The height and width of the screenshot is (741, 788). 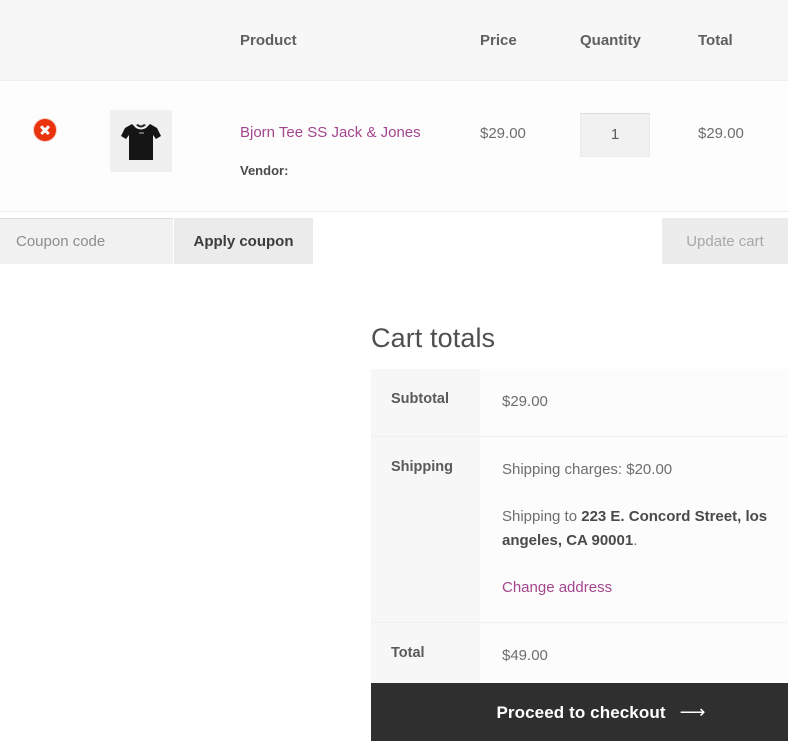 I want to click on shipping-charges-text: Shipping charges: $20.00, so click(x=587, y=469).